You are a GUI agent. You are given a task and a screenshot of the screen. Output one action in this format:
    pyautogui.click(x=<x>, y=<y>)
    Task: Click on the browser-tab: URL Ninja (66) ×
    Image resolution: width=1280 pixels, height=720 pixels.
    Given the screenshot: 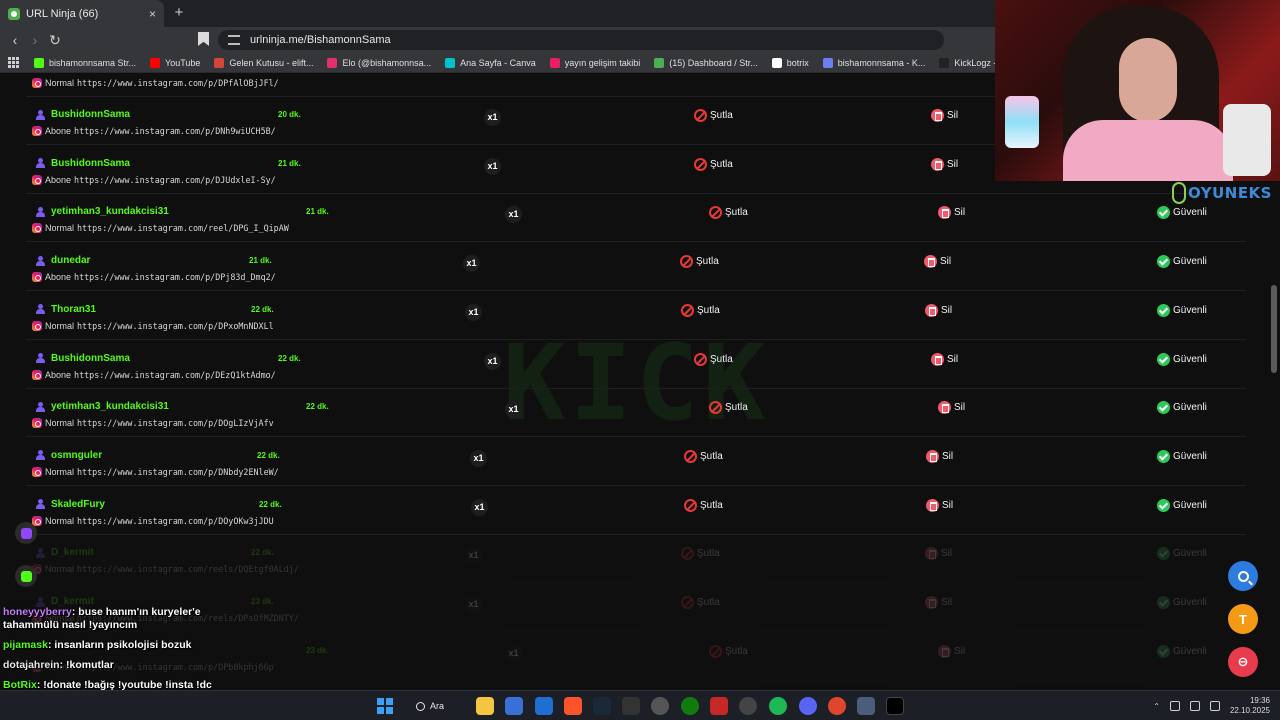 What is the action you would take?
    pyautogui.click(x=82, y=13)
    